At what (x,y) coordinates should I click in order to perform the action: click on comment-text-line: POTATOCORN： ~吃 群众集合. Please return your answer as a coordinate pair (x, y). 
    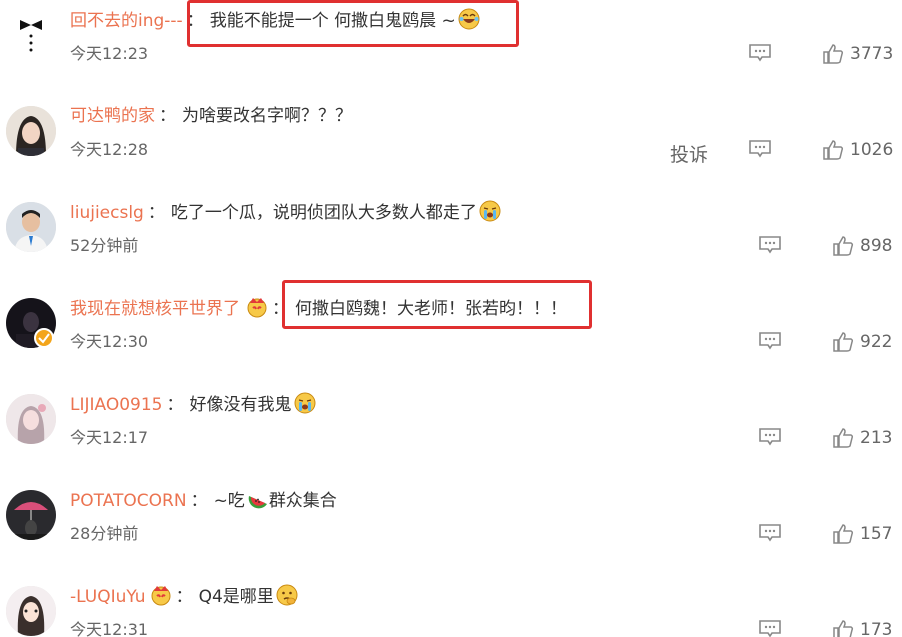
    Looking at the image, I should click on (203, 500).